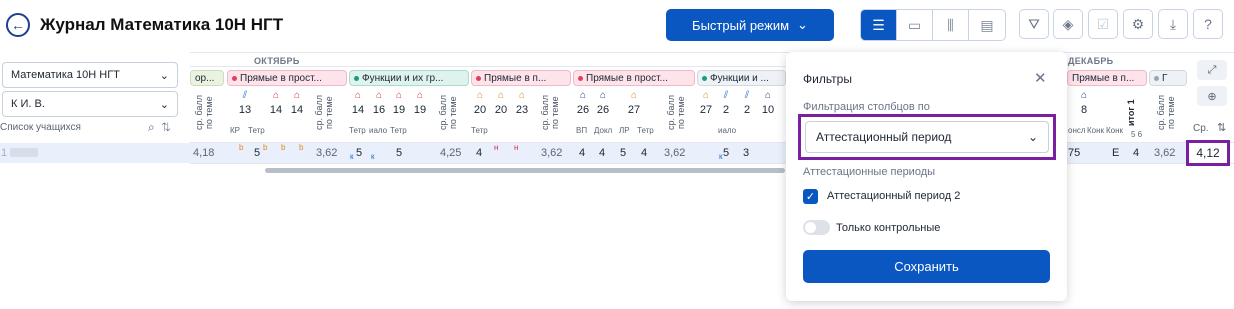 The width and height of the screenshot is (1234, 309). I want to click on filter-by-value: Аттестационный период, so click(884, 137).